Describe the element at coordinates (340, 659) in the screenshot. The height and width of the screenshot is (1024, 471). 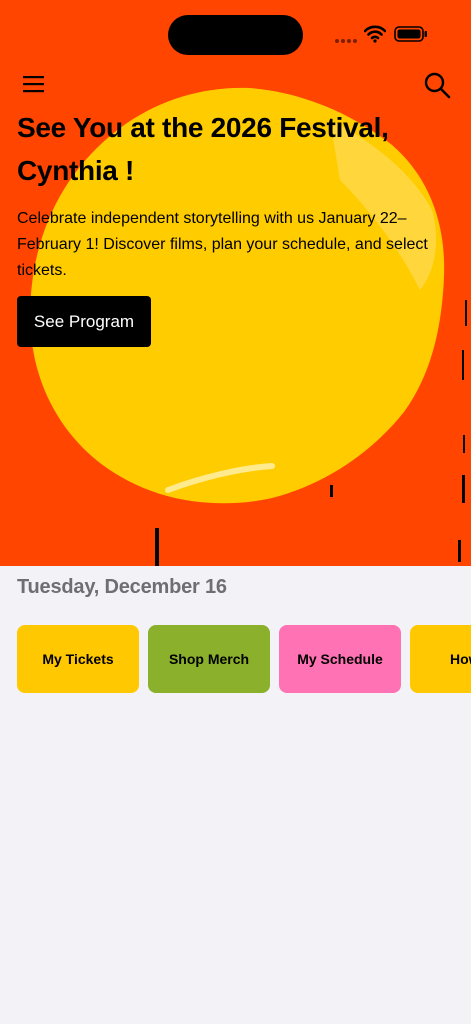
I see `my-schedule-card: My Schedule` at that location.